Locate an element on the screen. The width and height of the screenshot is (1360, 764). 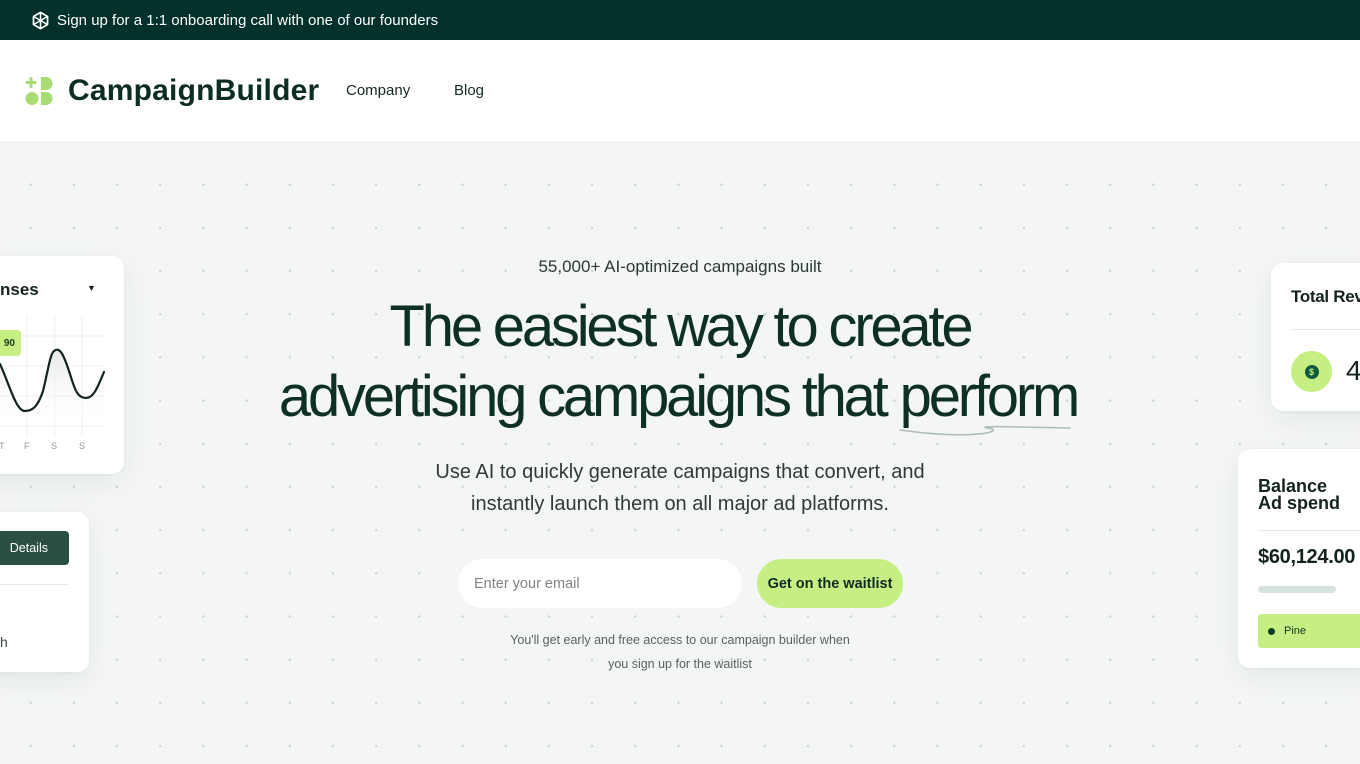
x-tick-label: T is located at coordinates (2, 446).